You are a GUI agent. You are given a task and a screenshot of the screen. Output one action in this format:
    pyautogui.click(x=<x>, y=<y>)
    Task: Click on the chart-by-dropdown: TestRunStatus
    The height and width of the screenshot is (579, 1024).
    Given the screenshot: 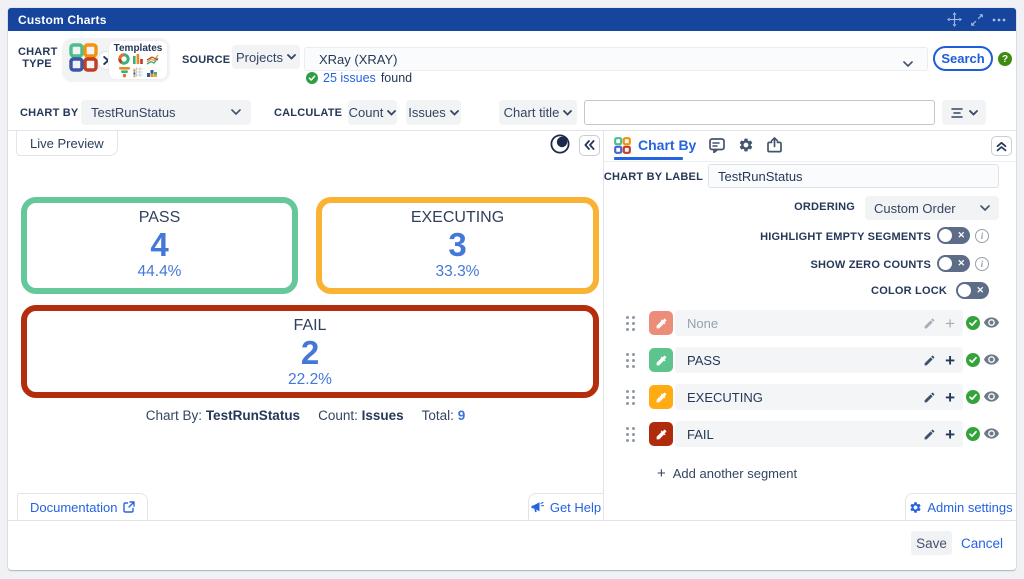 What is the action you would take?
    pyautogui.click(x=166, y=112)
    